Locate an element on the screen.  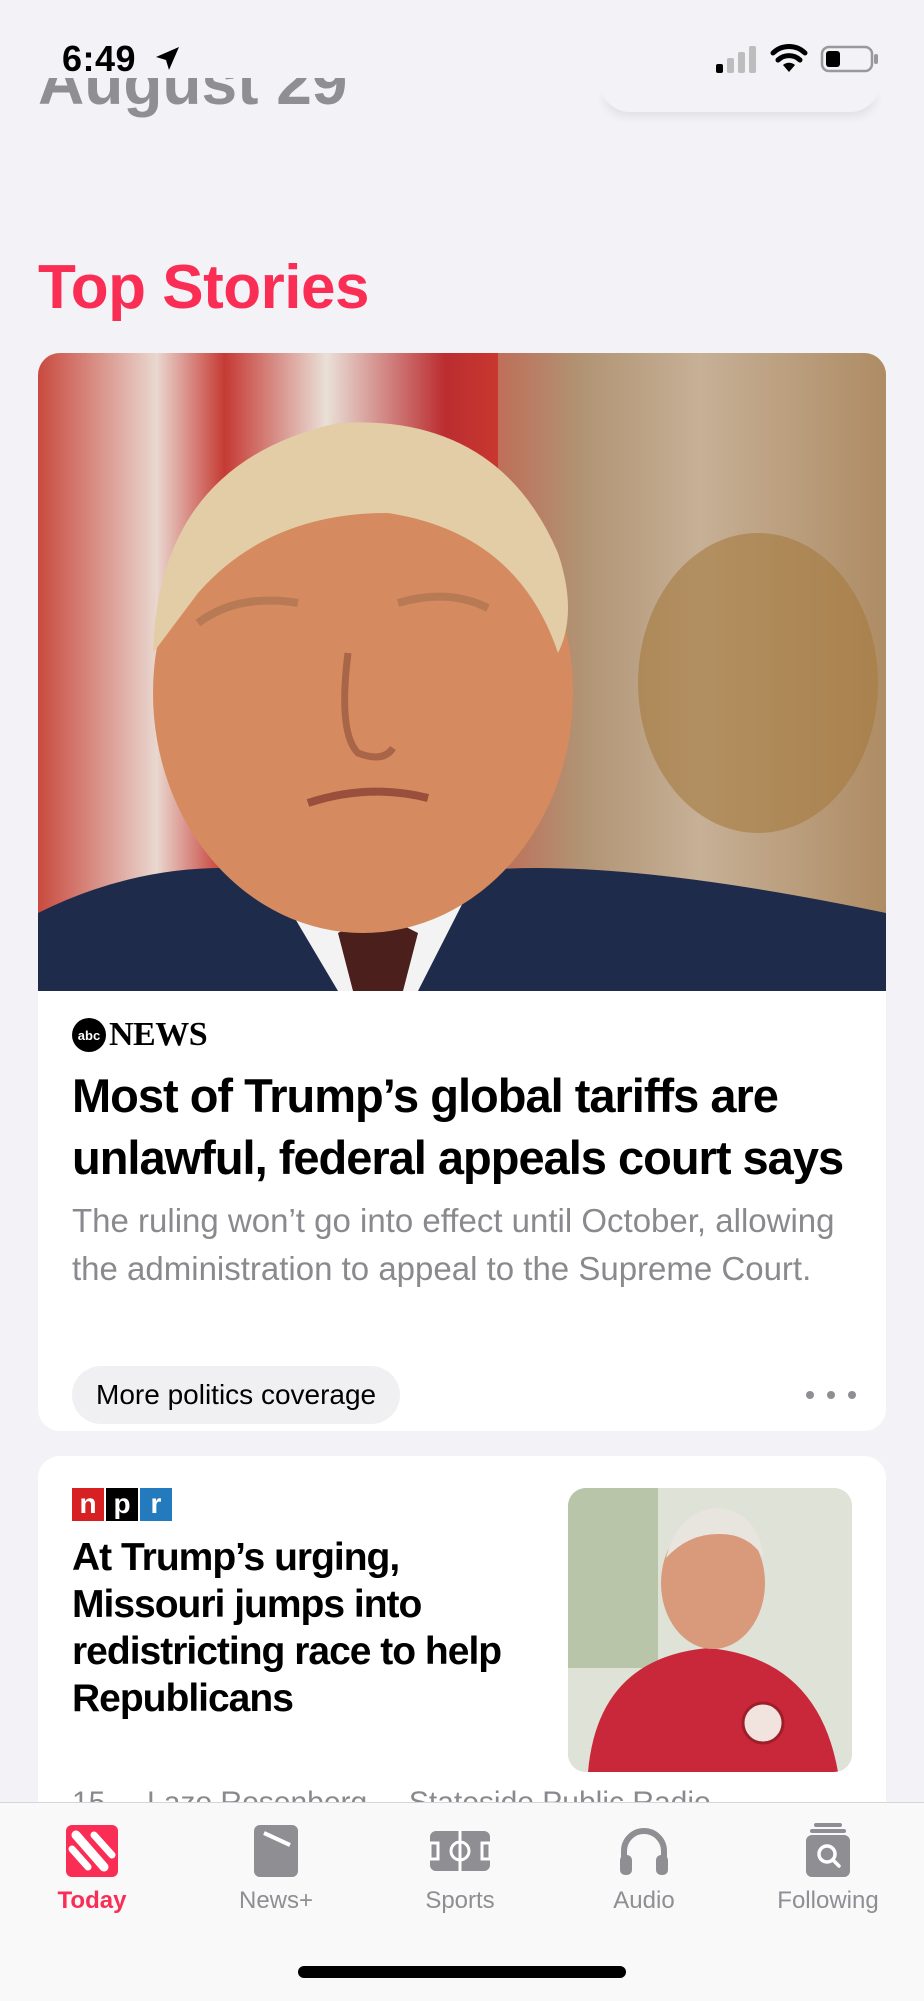
tab-label-sports: Sports is located at coordinates (460, 1900).